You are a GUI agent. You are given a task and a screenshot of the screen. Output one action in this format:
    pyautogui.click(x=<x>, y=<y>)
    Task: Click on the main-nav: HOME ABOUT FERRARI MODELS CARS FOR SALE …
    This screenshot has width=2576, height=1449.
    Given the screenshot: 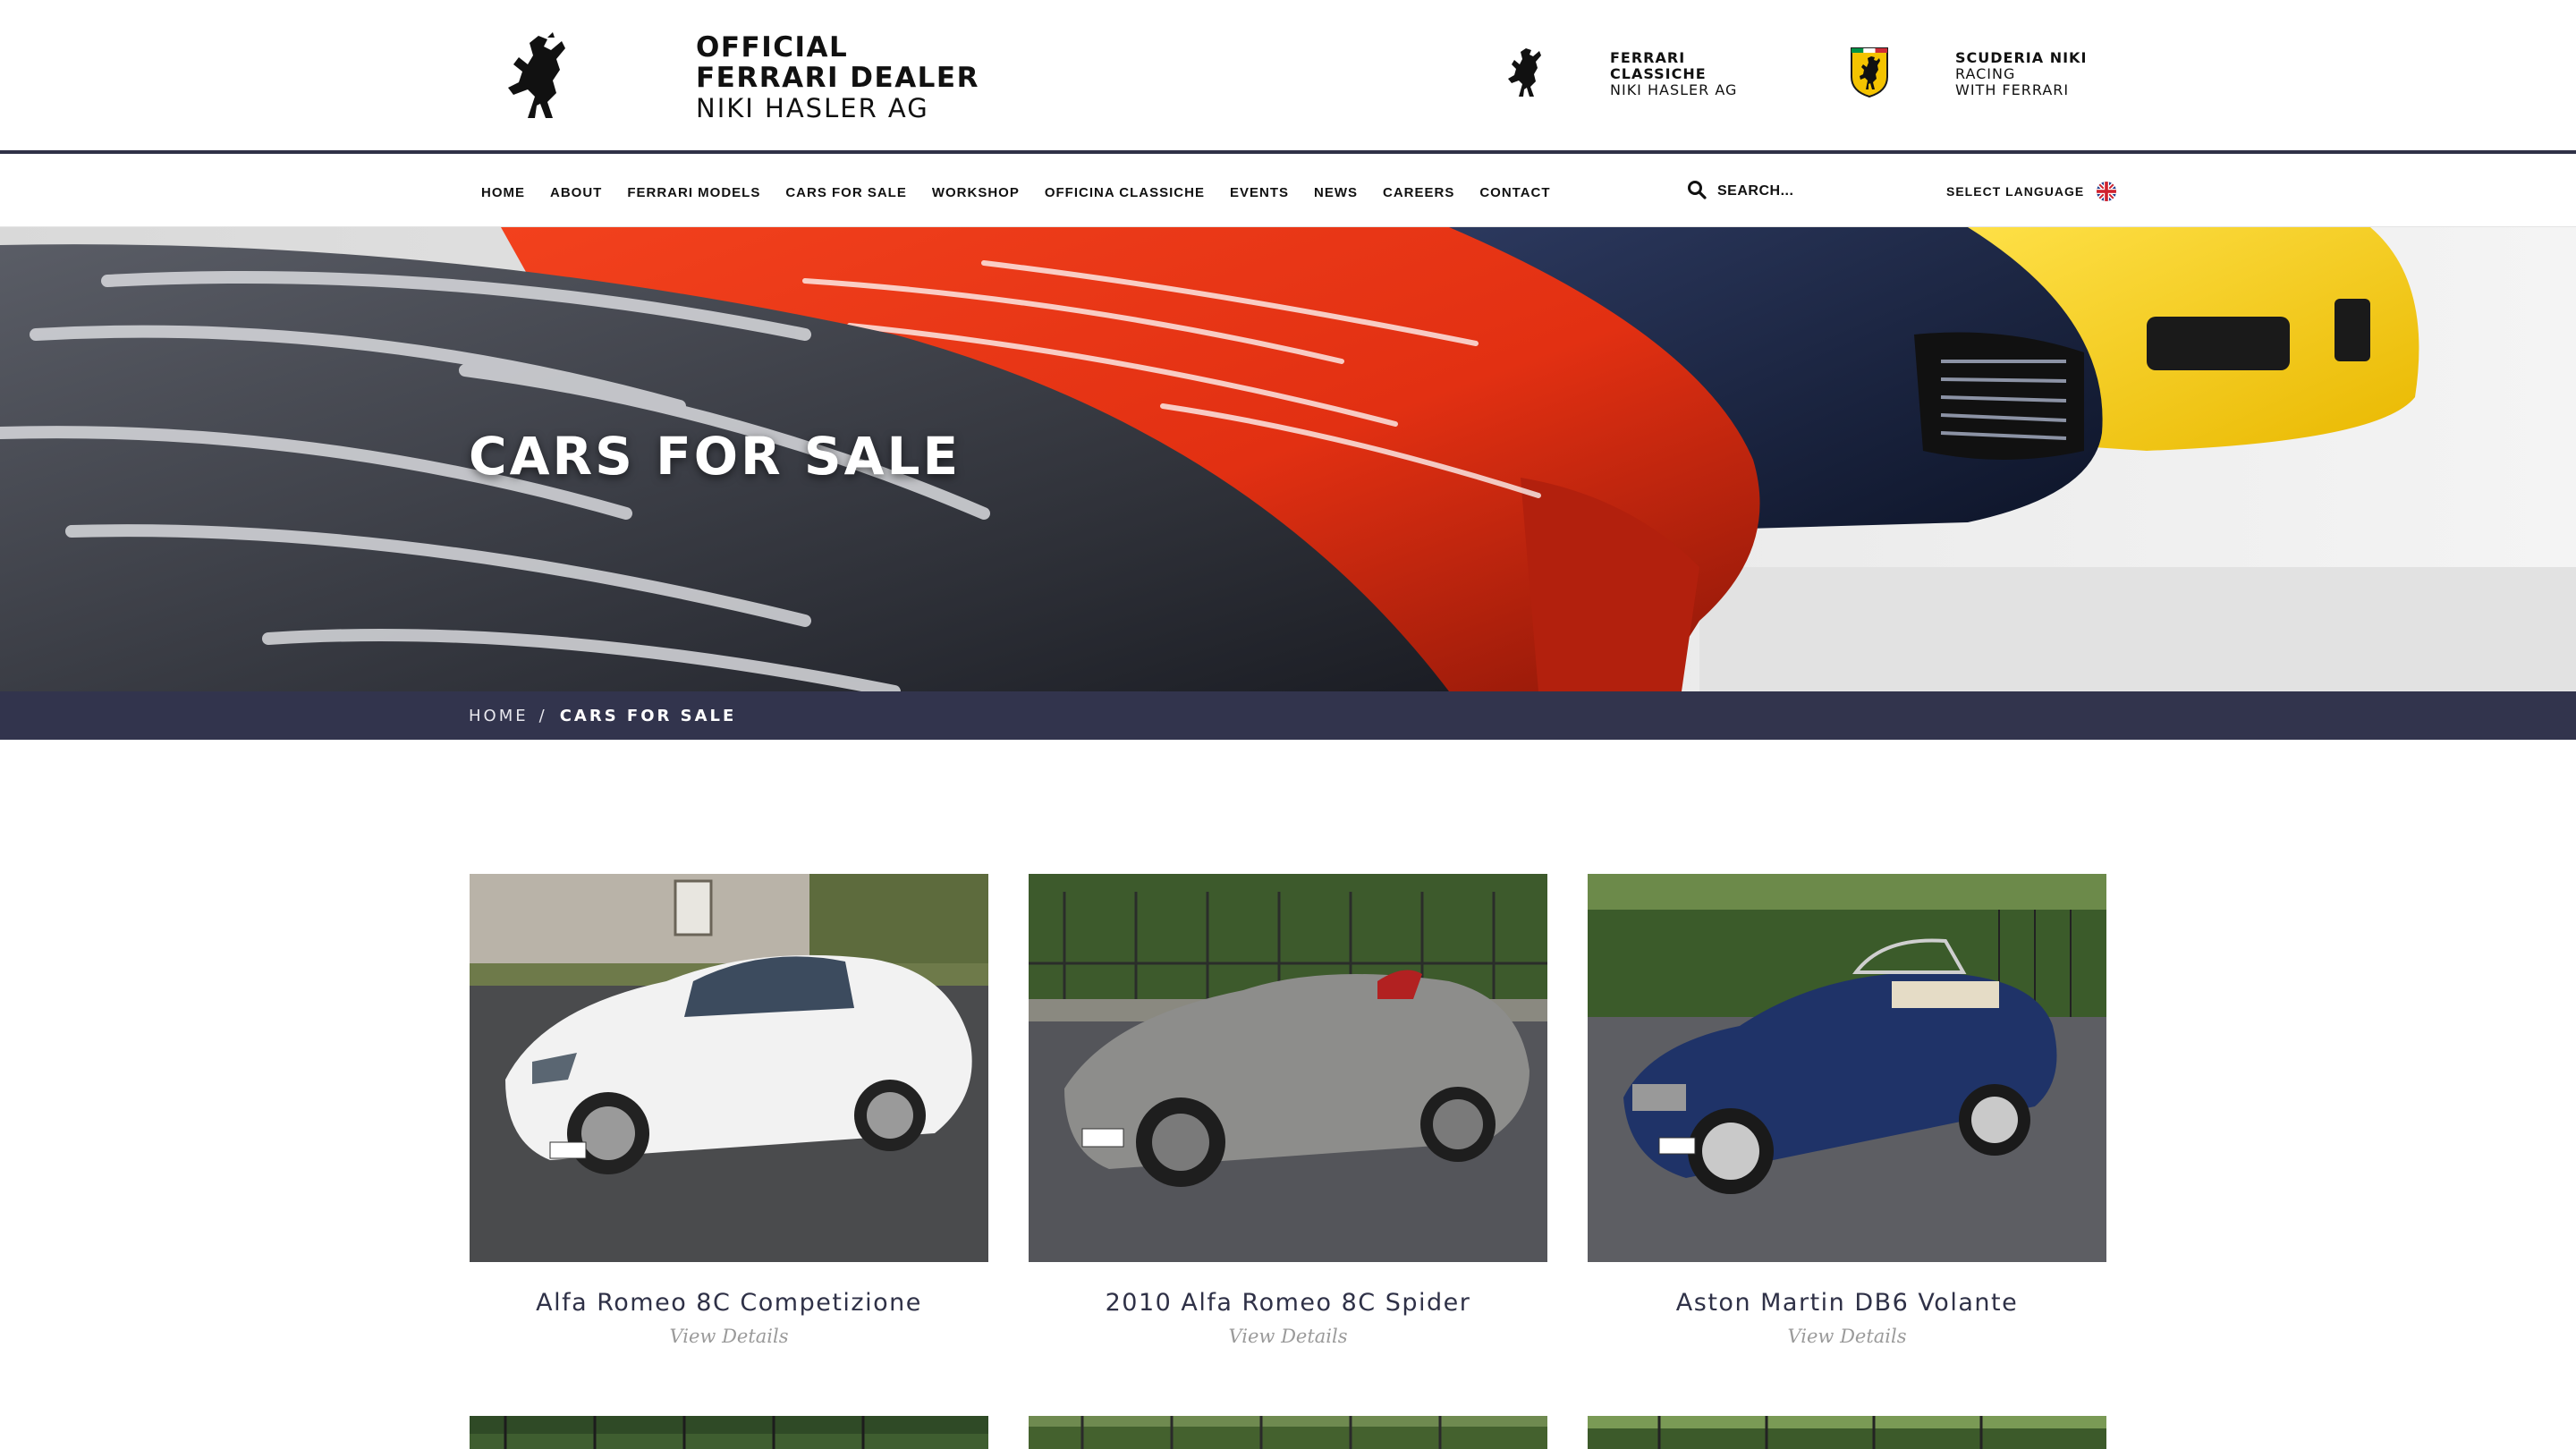 What is the action you would take?
    pyautogui.click(x=1288, y=192)
    